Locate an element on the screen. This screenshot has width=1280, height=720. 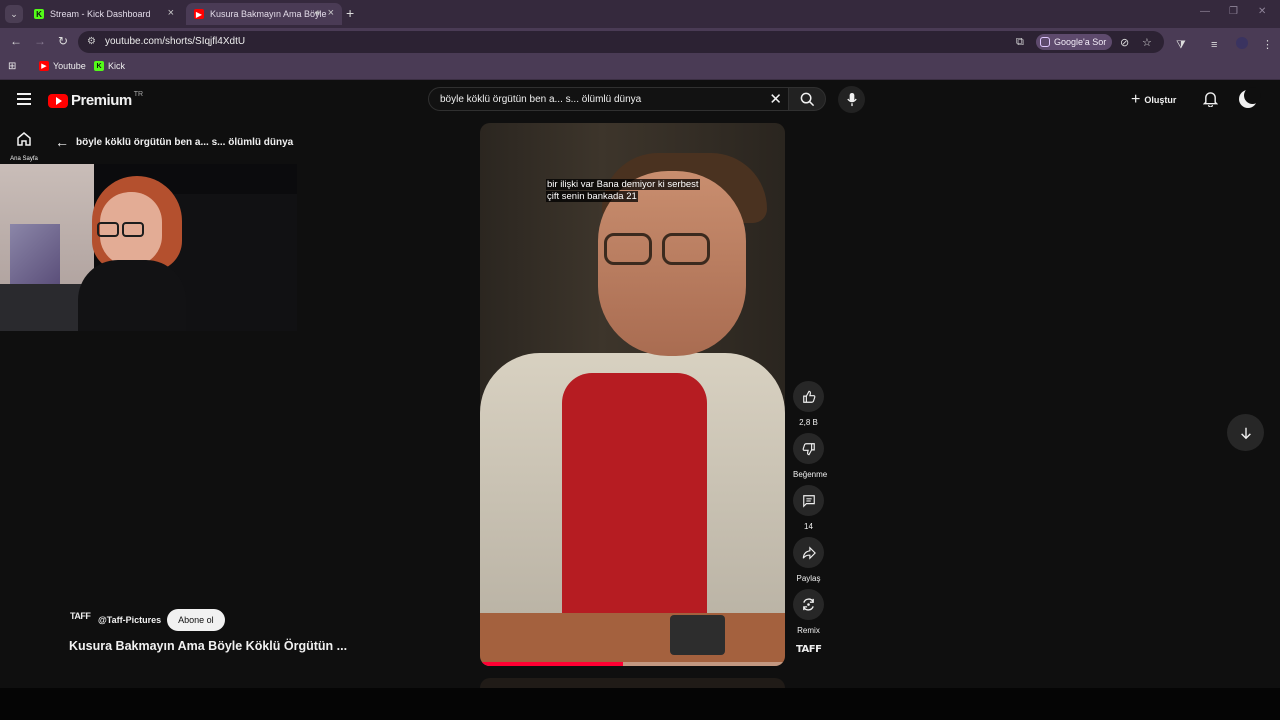
comment-icon is located at coordinates (808, 501).